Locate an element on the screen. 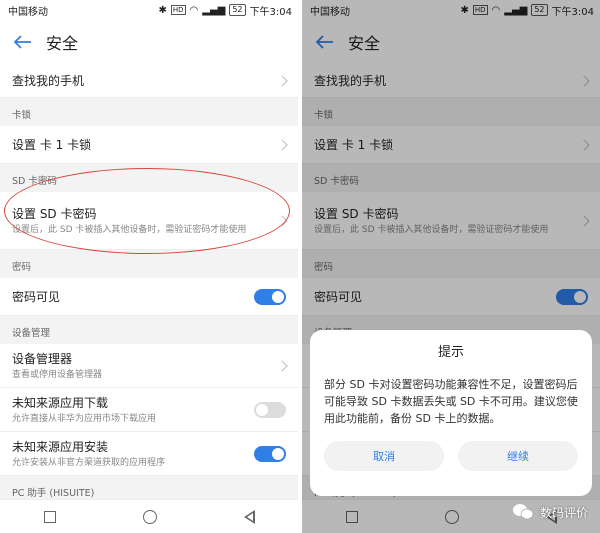 This screenshot has width=600, height=533. password-visible-label: 密码可见 is located at coordinates (36, 297).